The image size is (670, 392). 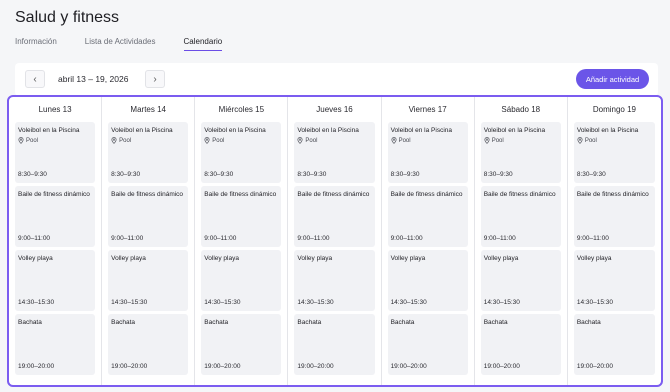 I want to click on date-range-label: abril 13 – 19, 2026, so click(x=93, y=79).